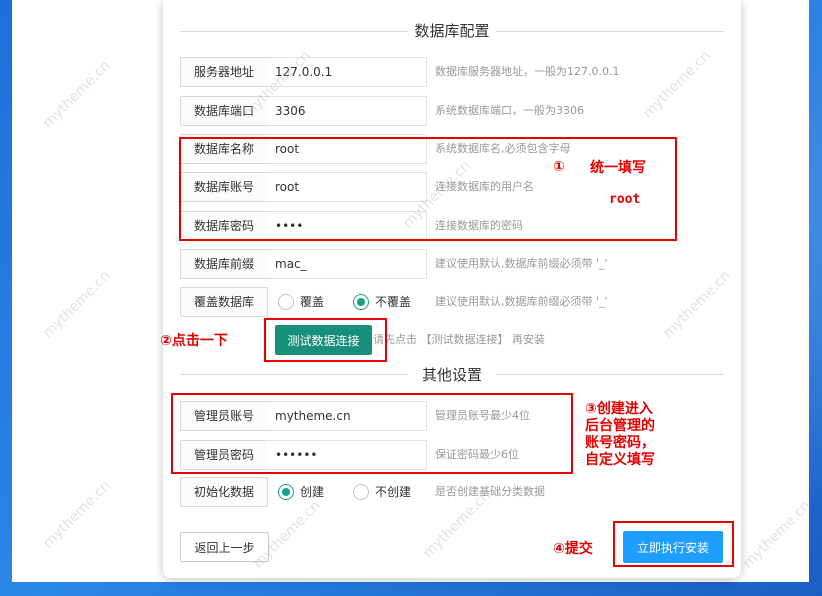 The image size is (822, 596). What do you see at coordinates (224, 72) in the screenshot?
I see `server-address-label: 服务器地址` at bounding box center [224, 72].